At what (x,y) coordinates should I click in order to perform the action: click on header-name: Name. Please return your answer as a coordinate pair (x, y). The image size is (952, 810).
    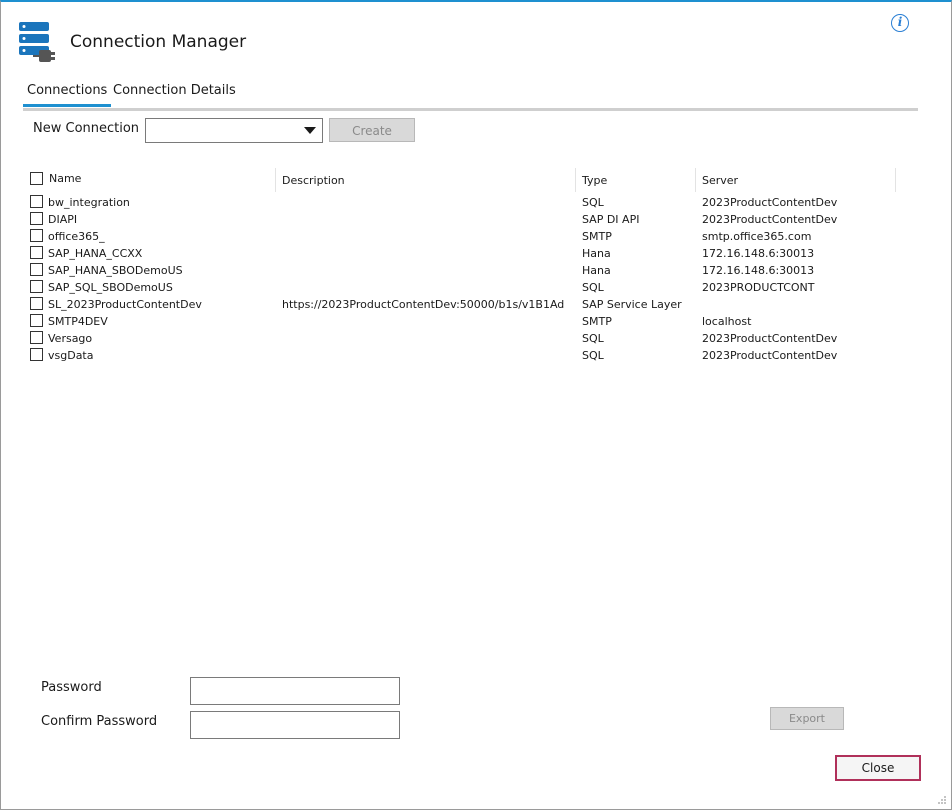
    Looking at the image, I should click on (65, 178).